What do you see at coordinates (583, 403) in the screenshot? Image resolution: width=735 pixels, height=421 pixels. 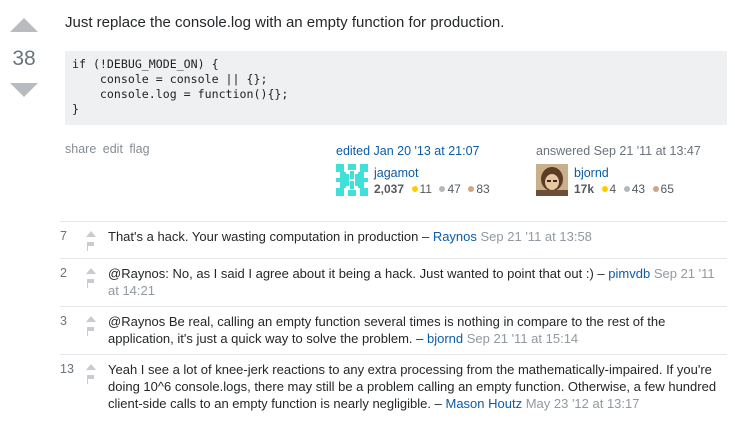 I see `comment-date: May 23 '12 at 13:17` at bounding box center [583, 403].